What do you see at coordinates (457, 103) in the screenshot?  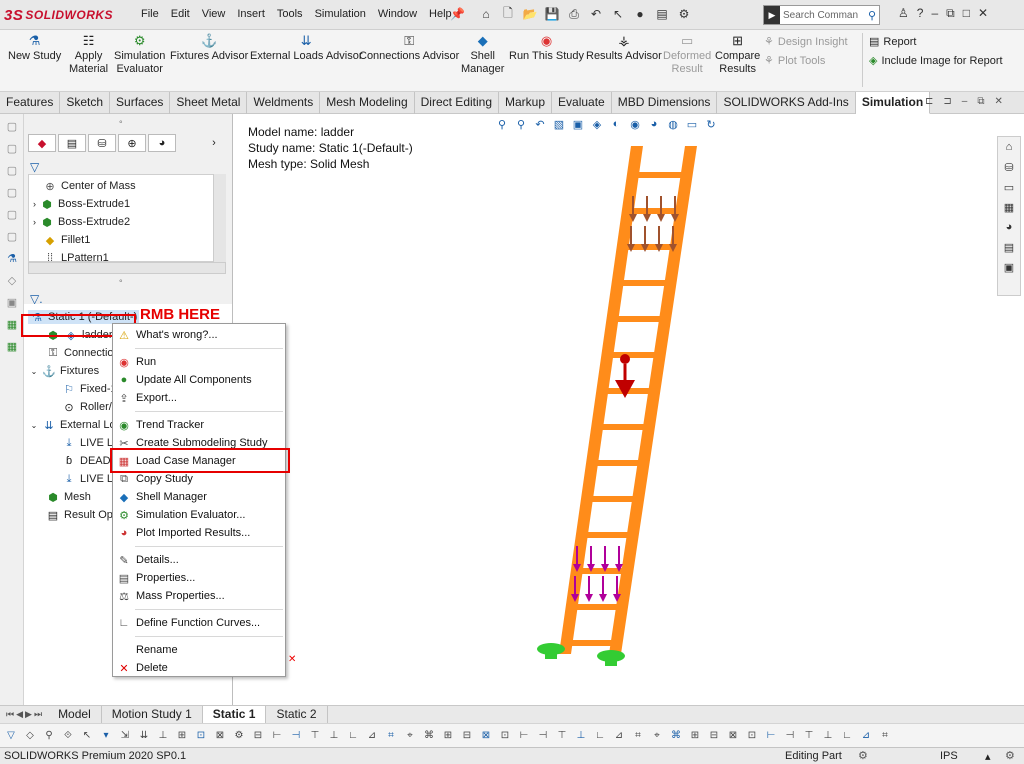 I see `tab-direct-editing: Direct Editing` at bounding box center [457, 103].